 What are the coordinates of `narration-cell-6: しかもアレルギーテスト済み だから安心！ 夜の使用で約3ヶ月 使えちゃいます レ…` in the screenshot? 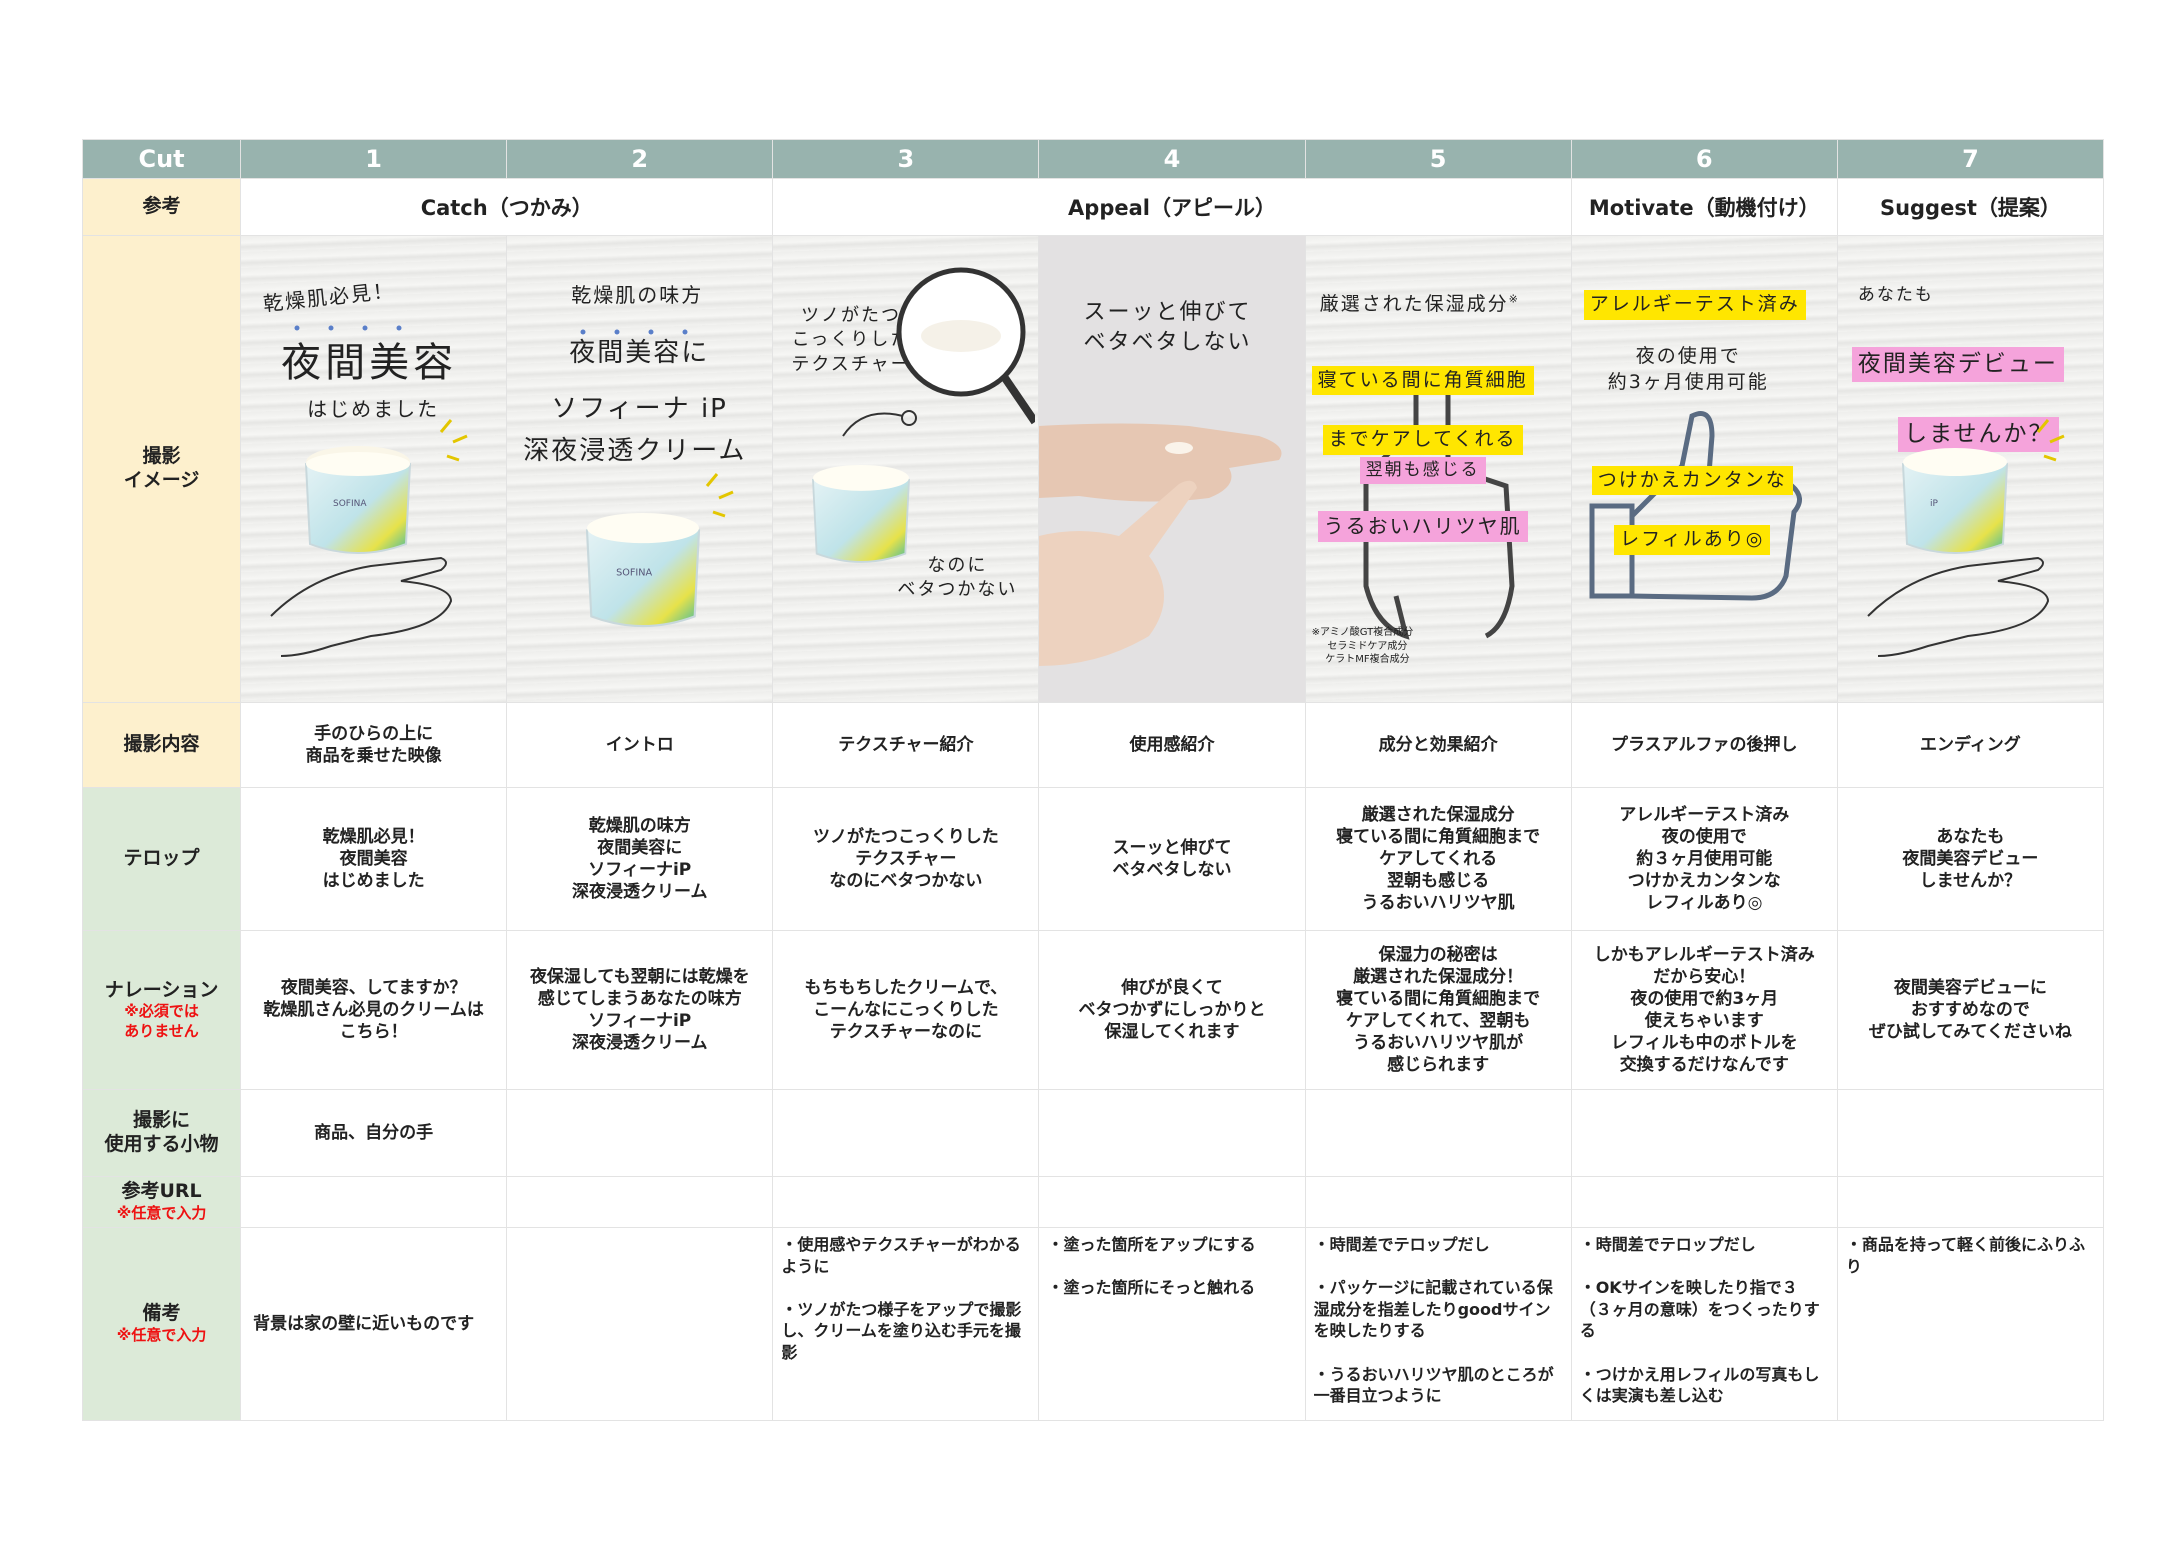 It's located at (1704, 1010).